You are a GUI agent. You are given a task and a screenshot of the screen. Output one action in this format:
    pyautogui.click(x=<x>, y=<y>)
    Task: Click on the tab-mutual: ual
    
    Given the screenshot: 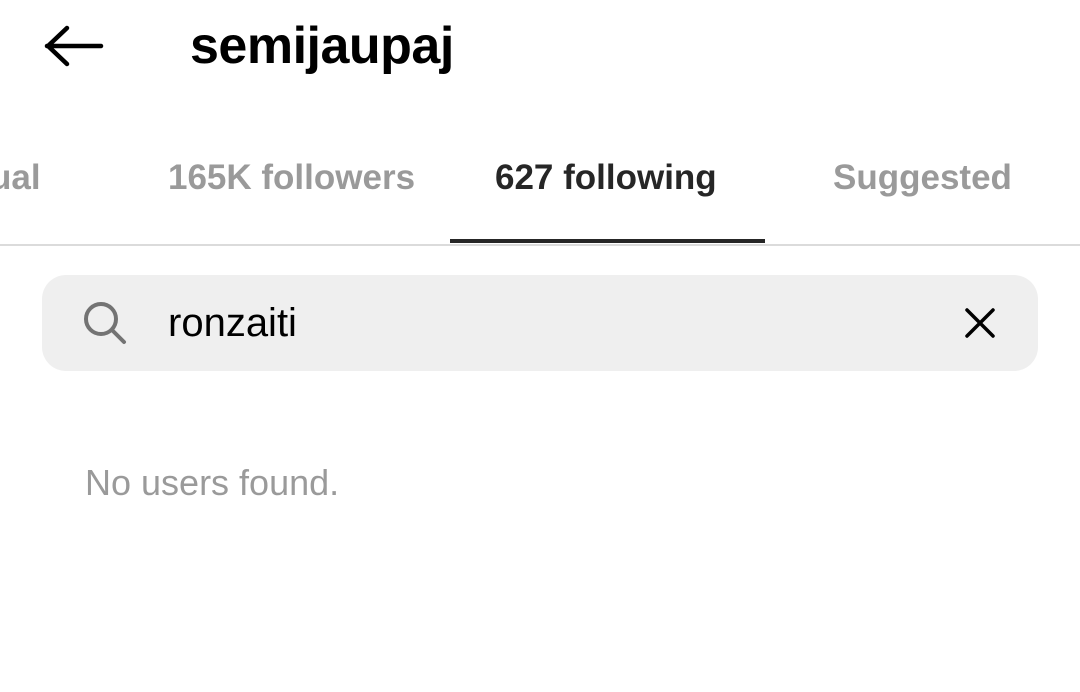 What is the action you would take?
    pyautogui.click(x=20, y=178)
    